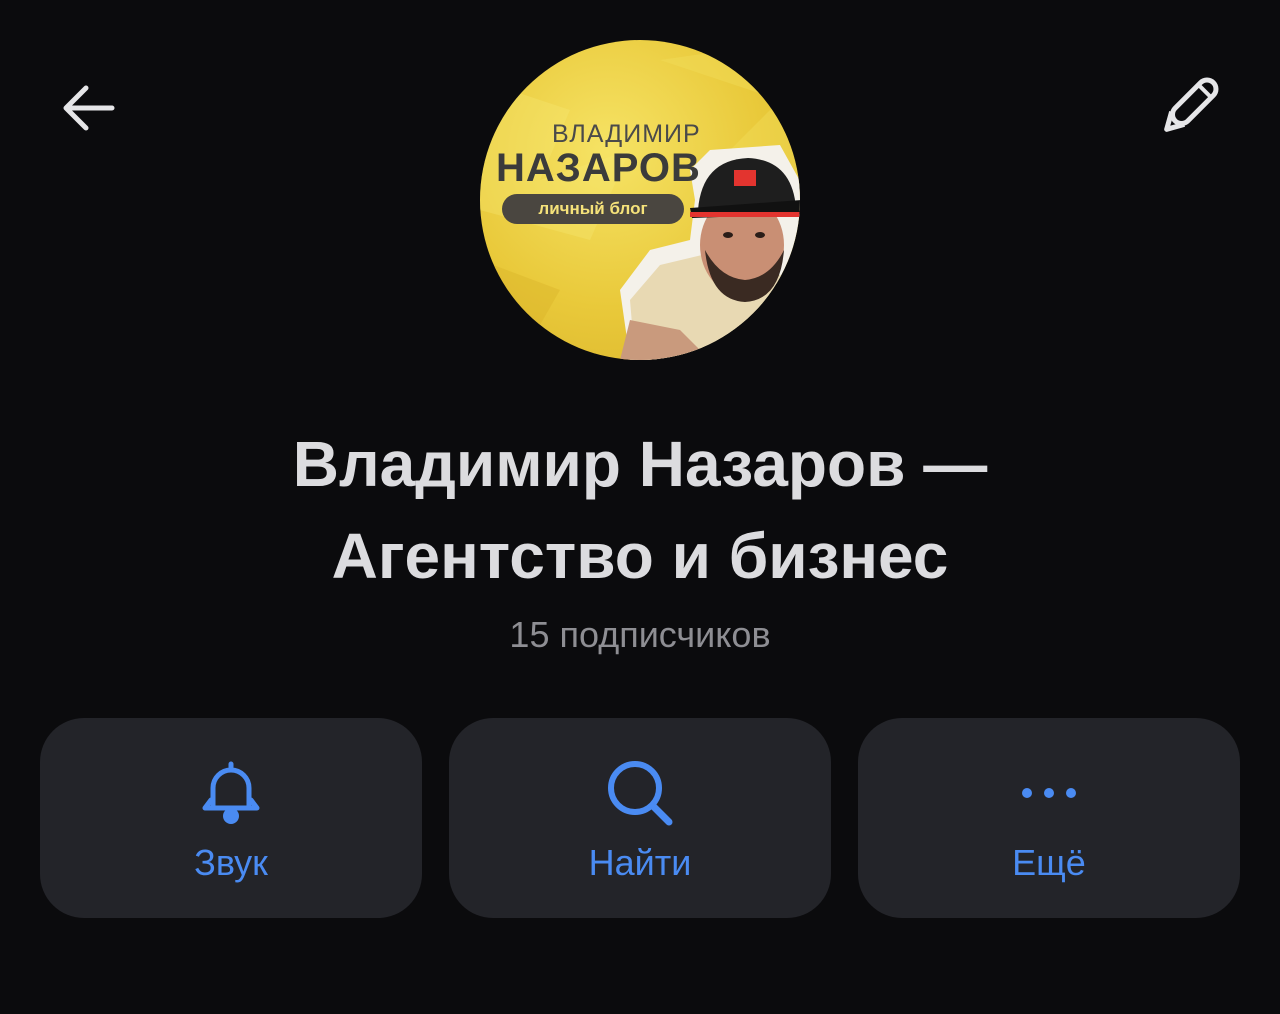 The image size is (1280, 1014). I want to click on bell-icon, so click(231, 792).